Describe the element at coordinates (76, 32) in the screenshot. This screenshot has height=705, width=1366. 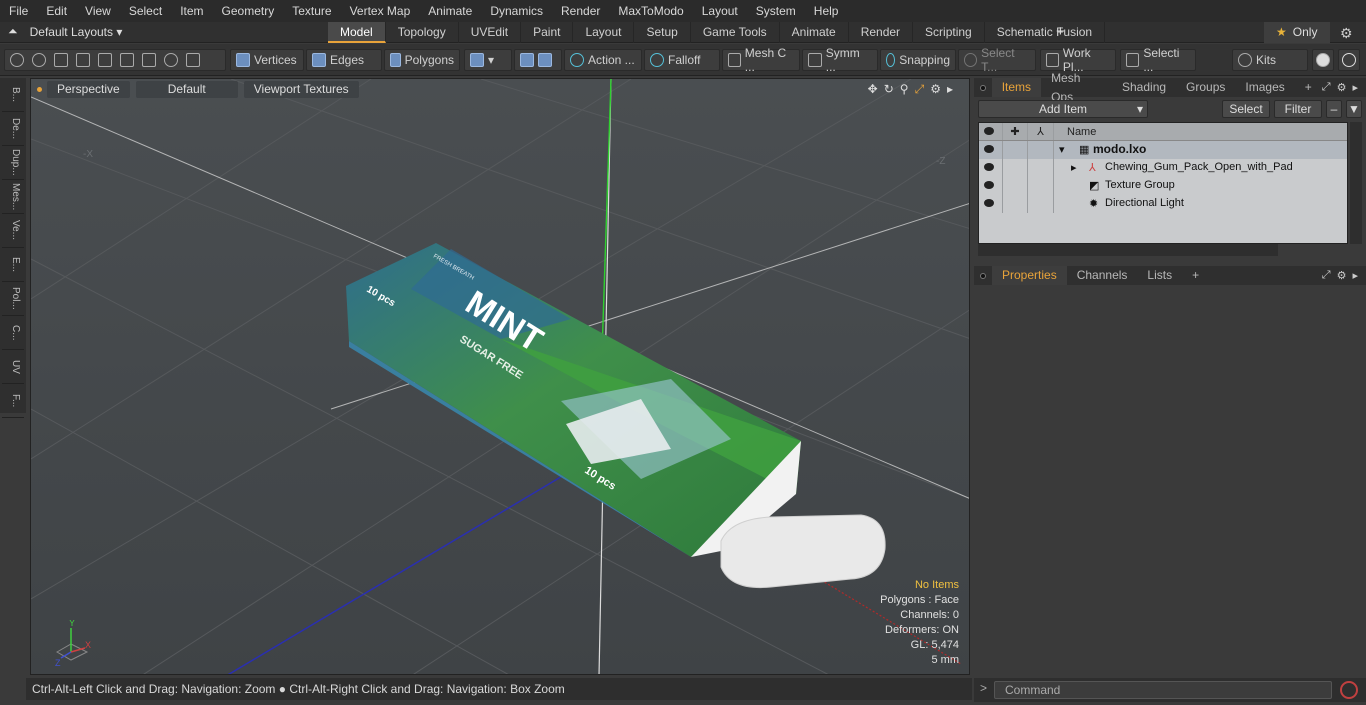
I see `layout-dropdown: Default Layouts ▾` at that location.